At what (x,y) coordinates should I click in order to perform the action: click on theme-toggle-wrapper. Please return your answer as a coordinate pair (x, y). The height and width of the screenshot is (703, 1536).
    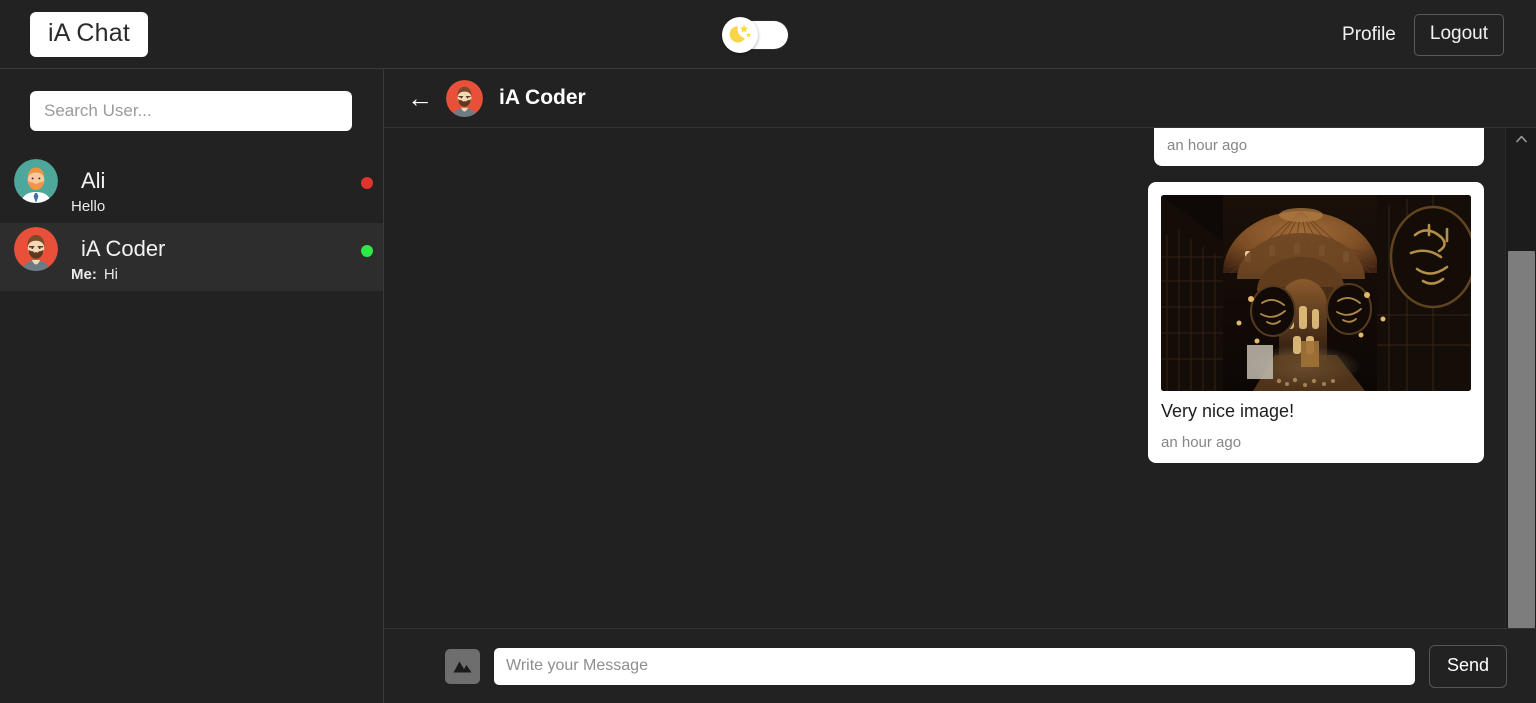
    Looking at the image, I should click on (755, 35).